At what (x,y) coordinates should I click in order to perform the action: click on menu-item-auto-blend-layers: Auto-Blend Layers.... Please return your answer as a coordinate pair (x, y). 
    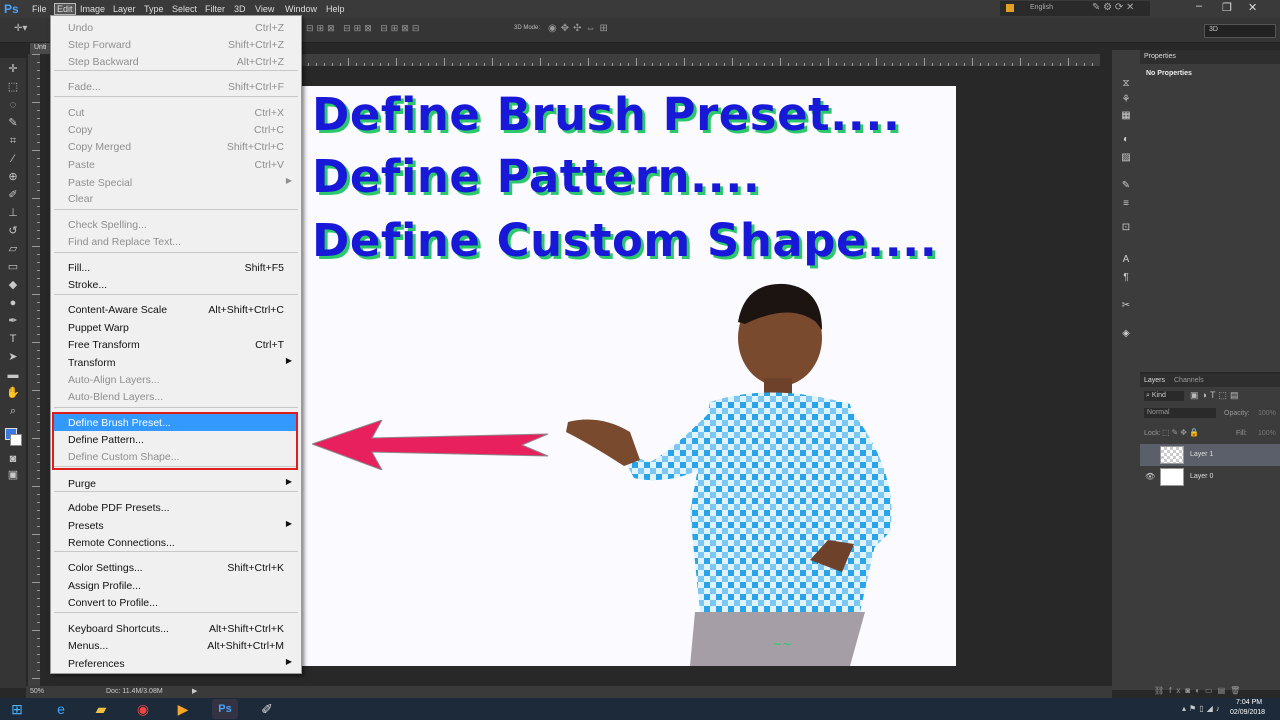
    Looking at the image, I should click on (175, 396).